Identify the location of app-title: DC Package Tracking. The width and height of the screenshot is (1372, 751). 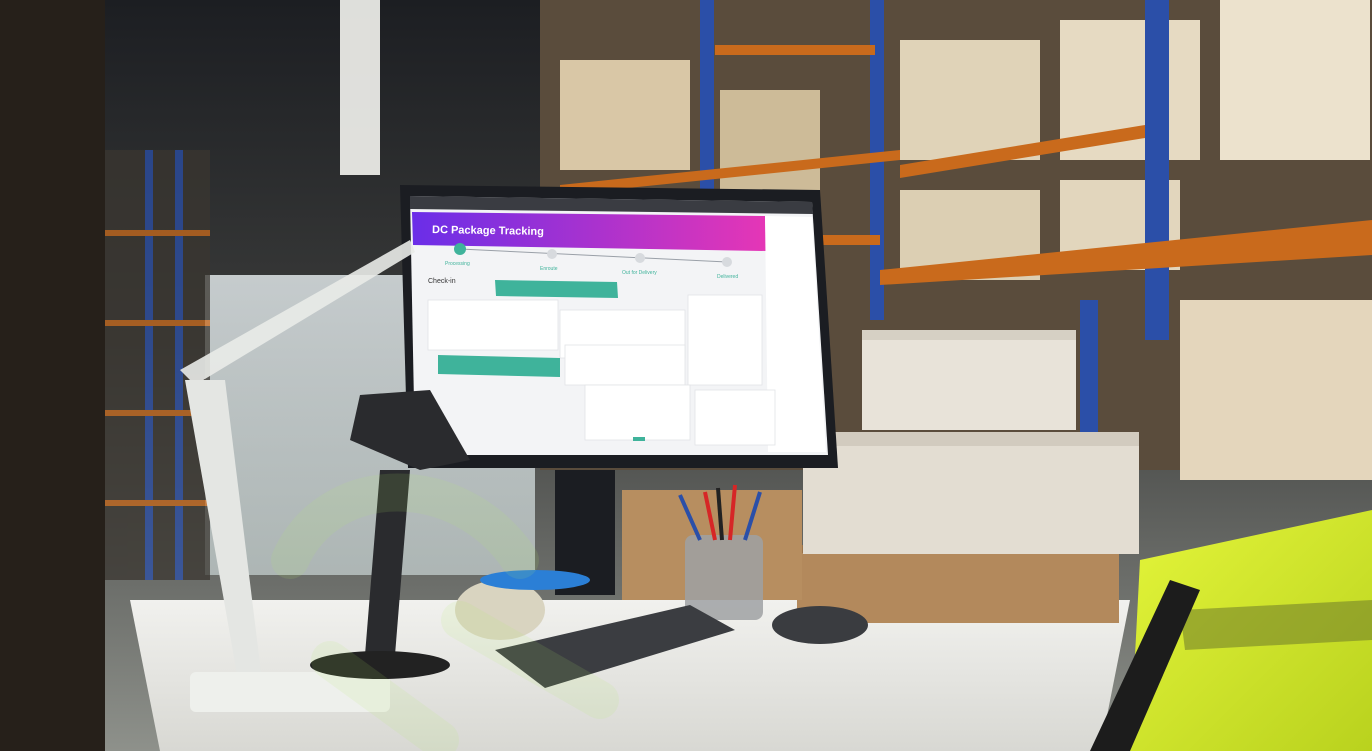
(488, 231).